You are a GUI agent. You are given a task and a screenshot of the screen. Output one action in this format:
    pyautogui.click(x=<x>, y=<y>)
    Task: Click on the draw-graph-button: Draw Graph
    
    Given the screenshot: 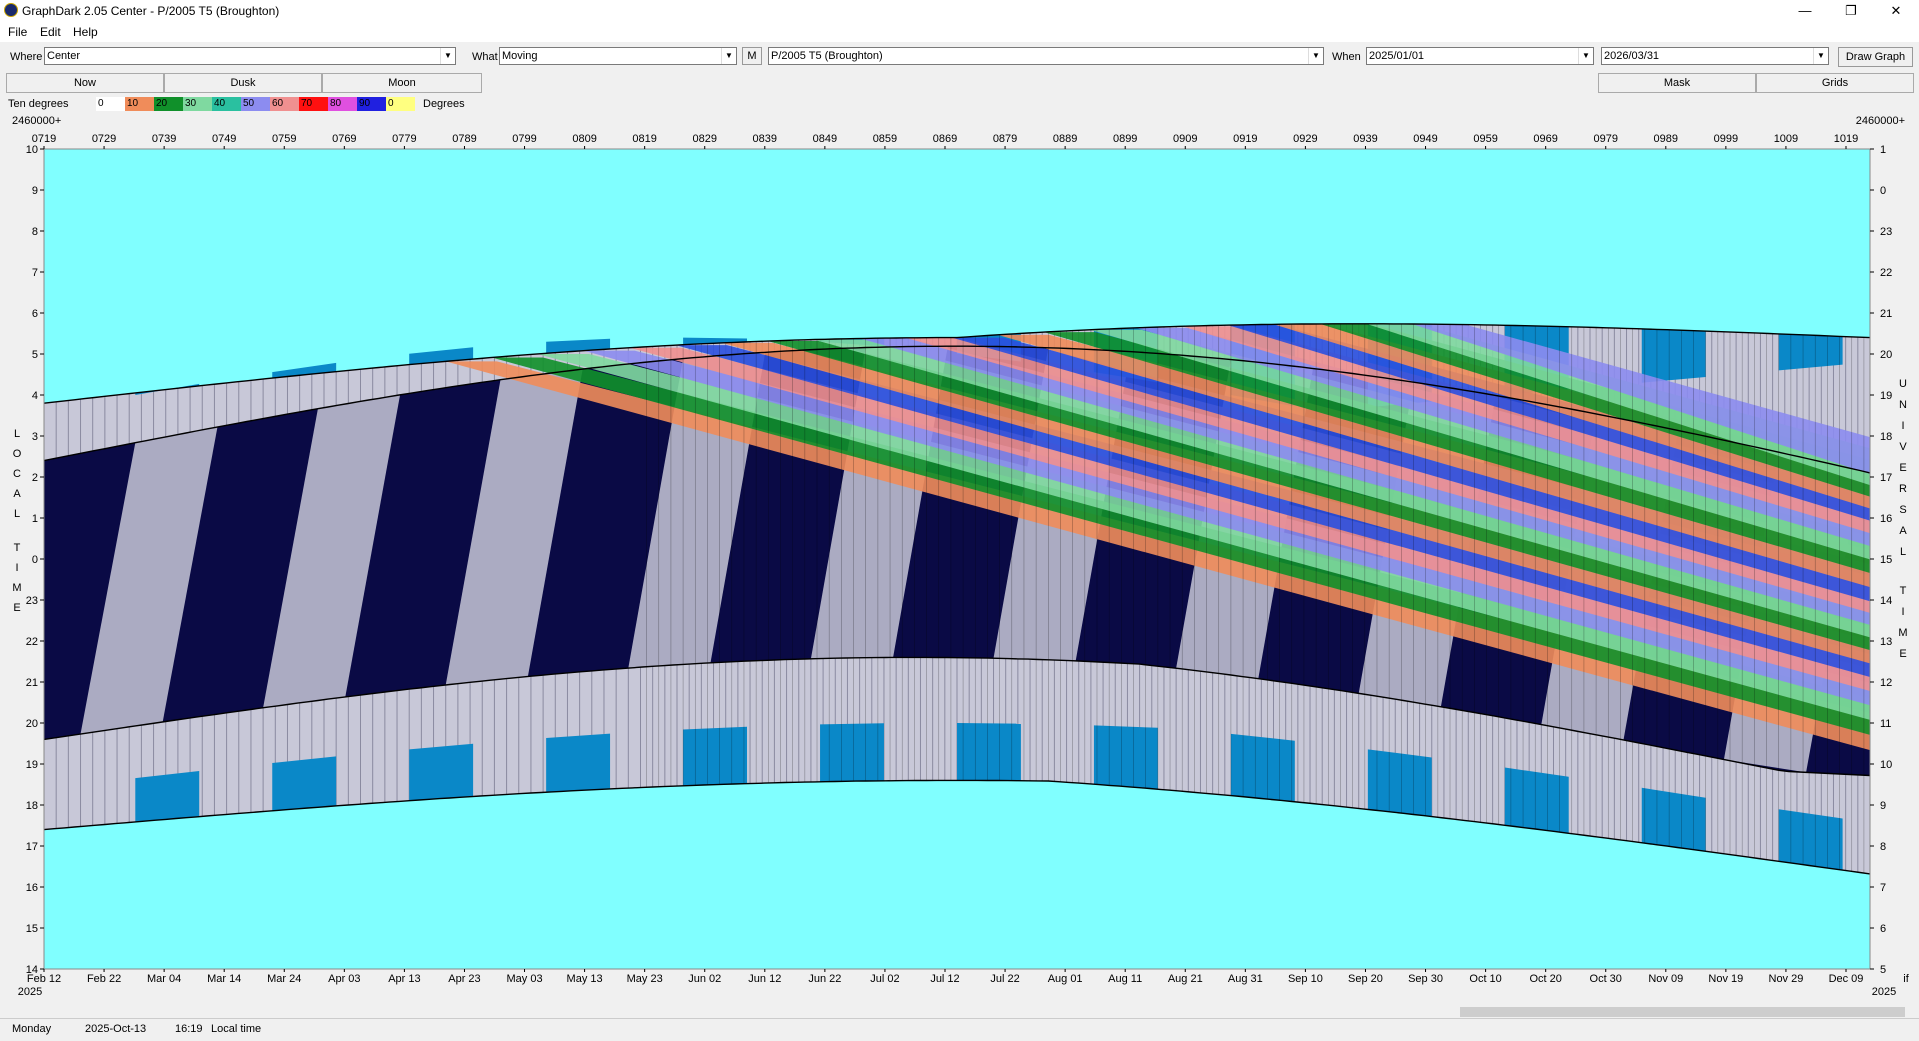 What is the action you would take?
    pyautogui.click(x=1875, y=57)
    